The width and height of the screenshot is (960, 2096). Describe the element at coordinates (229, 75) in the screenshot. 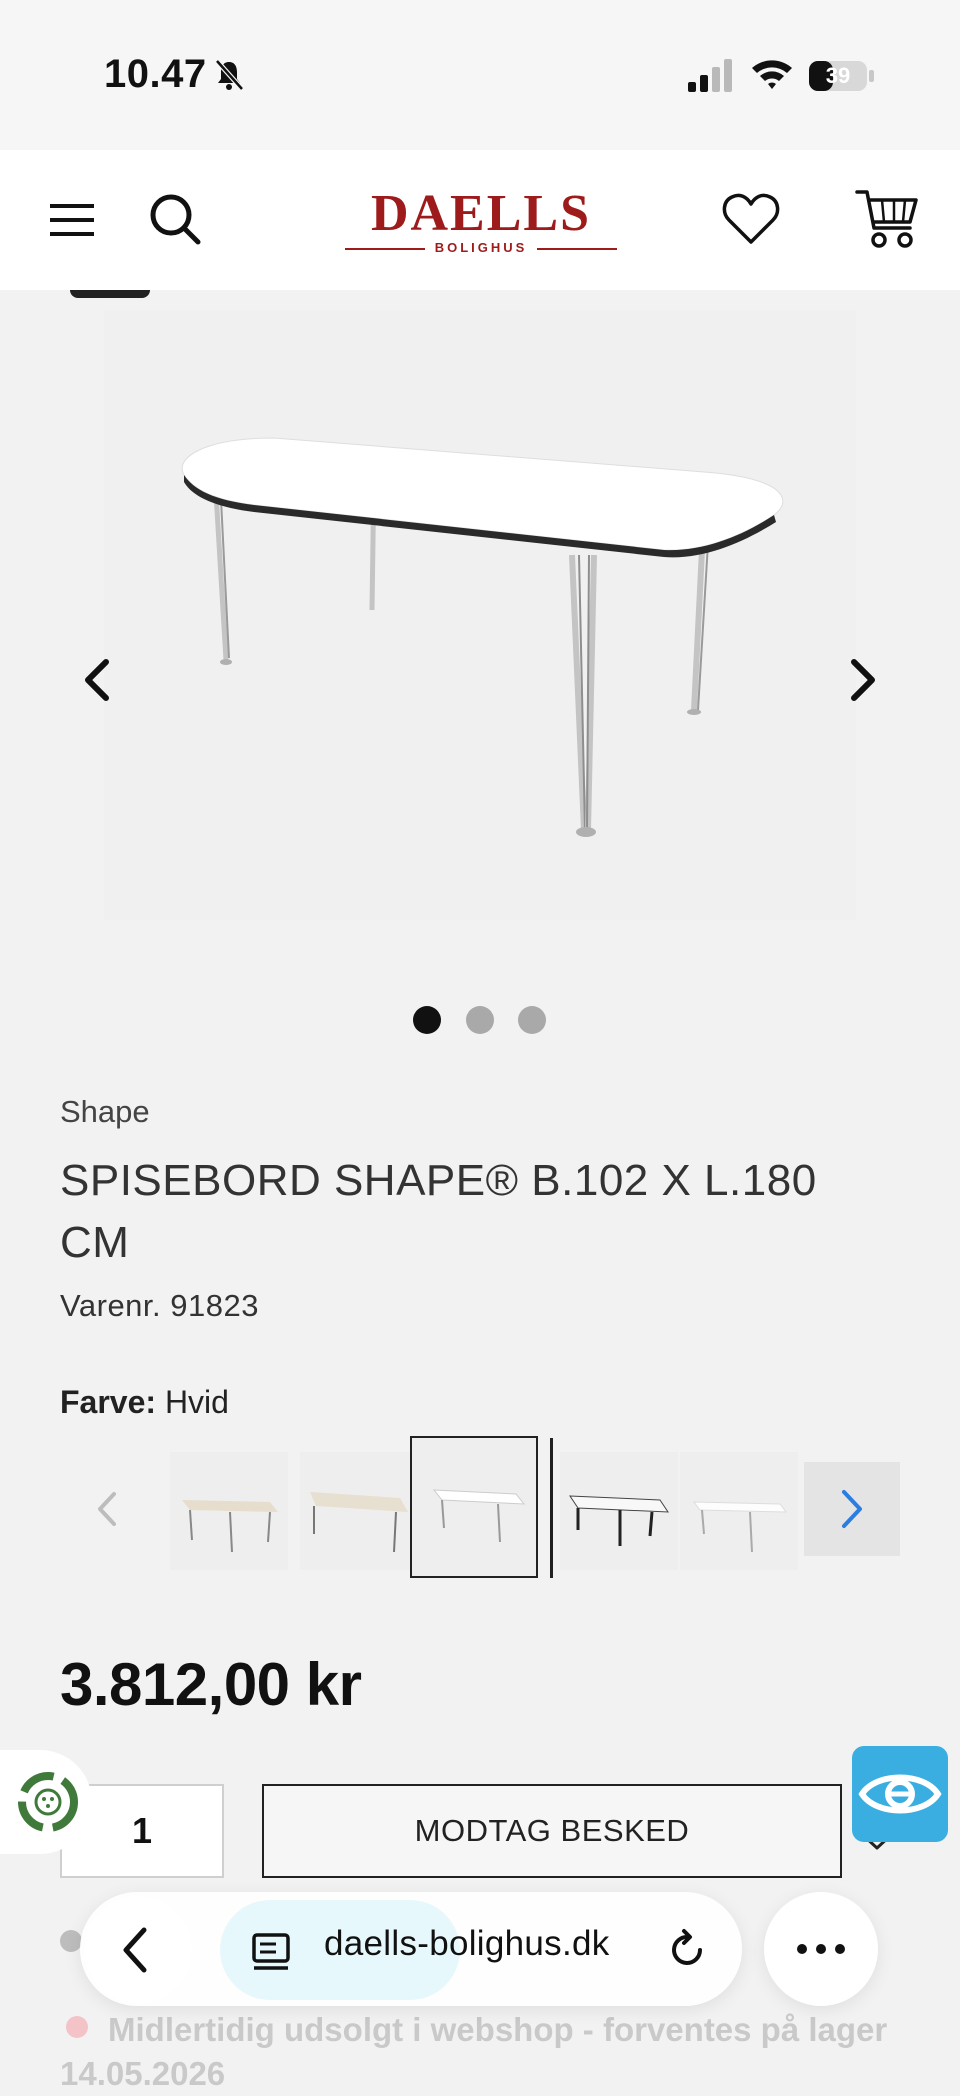

I see `bell-muted-icon` at that location.